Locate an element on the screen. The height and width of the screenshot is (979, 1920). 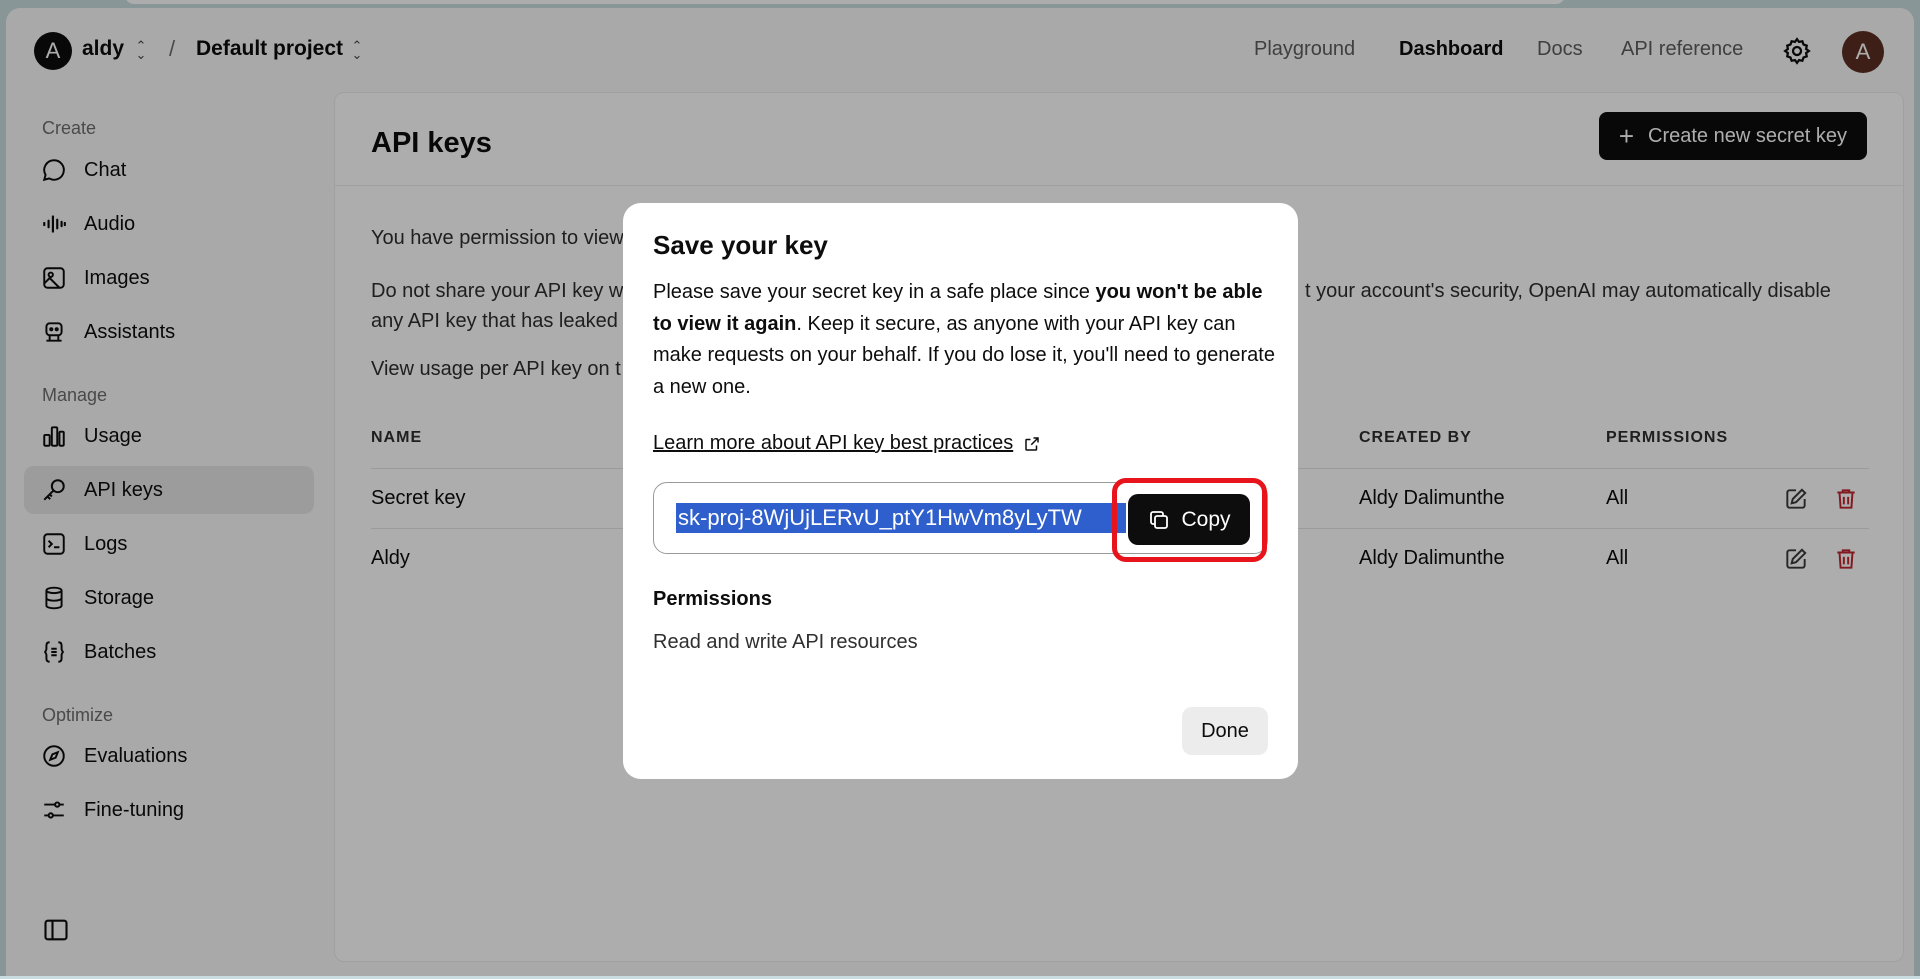
permissions-value: Read and write API resources is located at coordinates (785, 642).